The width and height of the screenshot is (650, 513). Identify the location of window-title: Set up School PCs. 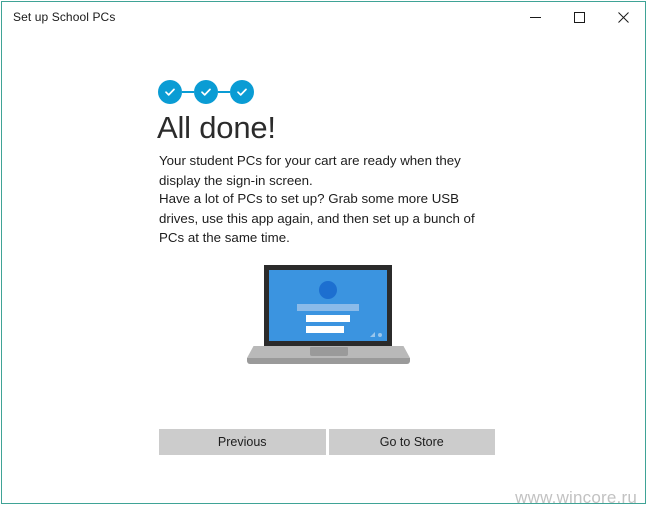
(64, 17).